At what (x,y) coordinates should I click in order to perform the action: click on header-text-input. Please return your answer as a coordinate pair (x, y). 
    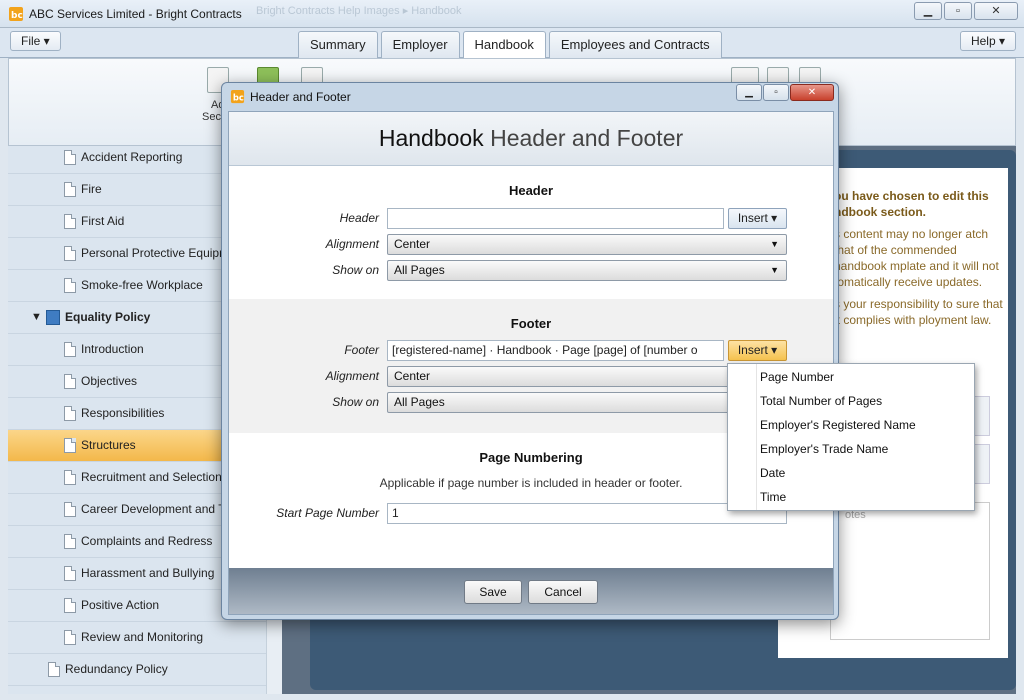
    Looking at the image, I should click on (555, 218).